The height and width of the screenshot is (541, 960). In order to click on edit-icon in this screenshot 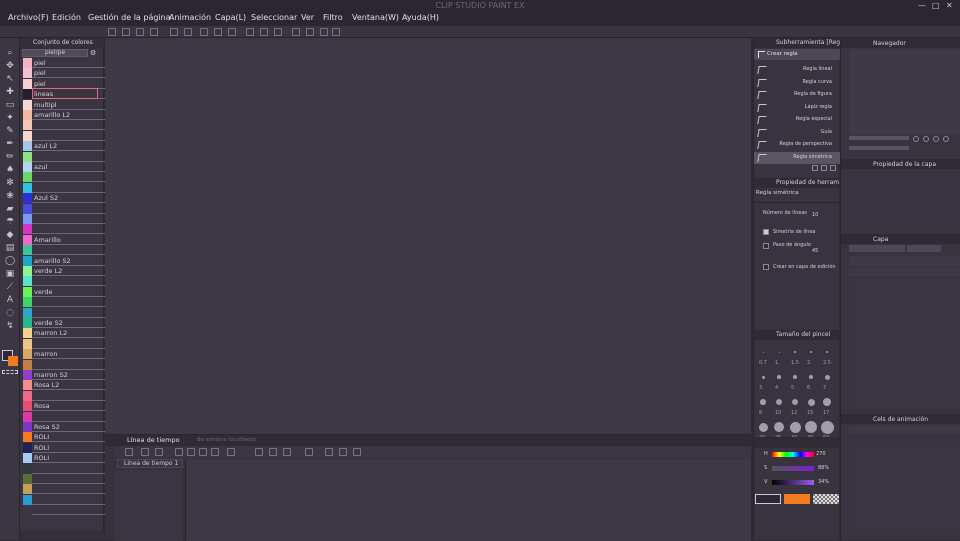, I will do `click(357, 452)`.